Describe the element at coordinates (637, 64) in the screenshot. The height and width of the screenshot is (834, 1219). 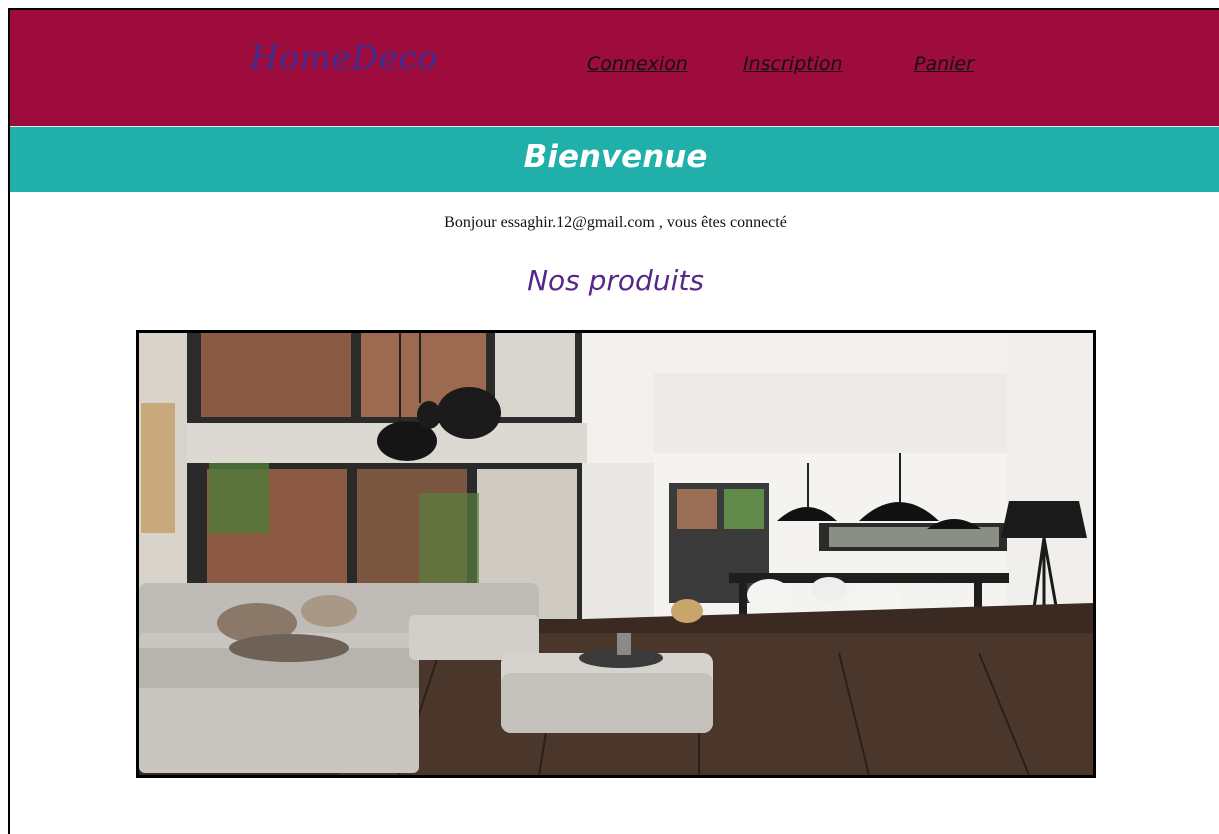
I see `nav-link-connexion: Connexion` at that location.